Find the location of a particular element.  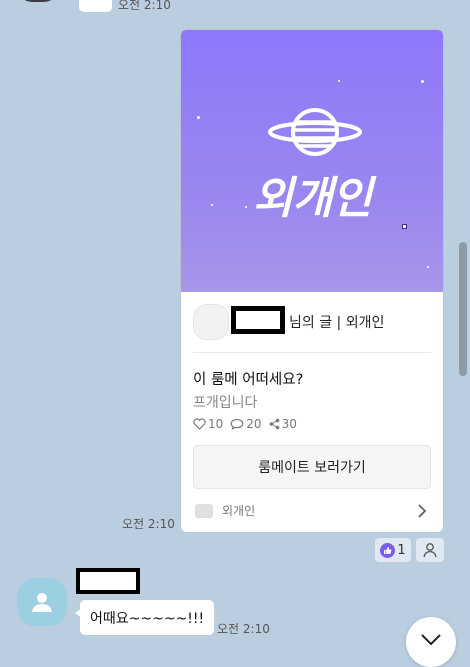

sender-name-redacted is located at coordinates (108, 581).